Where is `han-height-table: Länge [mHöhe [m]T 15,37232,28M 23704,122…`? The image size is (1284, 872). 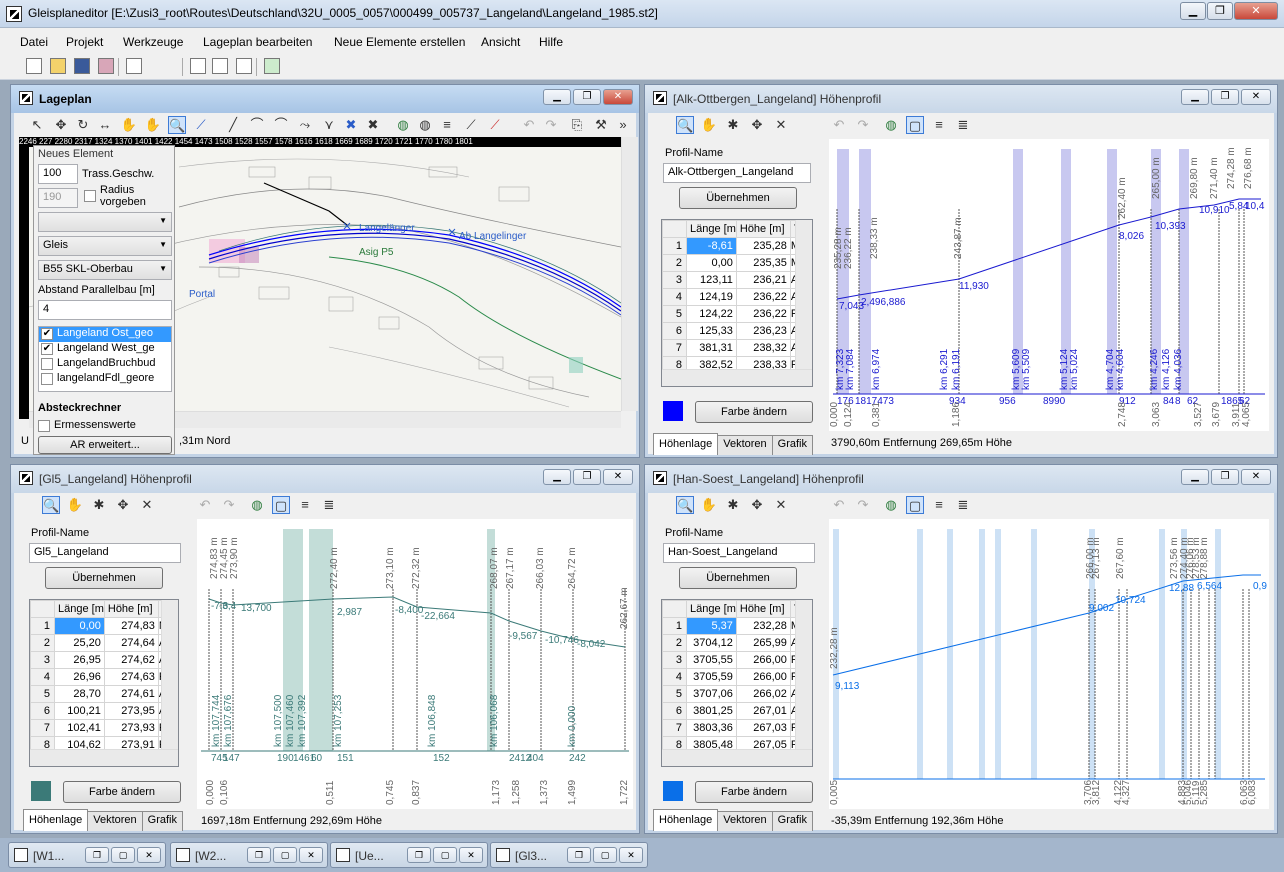
han-height-table: Länge [mHöhe [m]T 15,37232,28M 23704,122… is located at coordinates (737, 683).